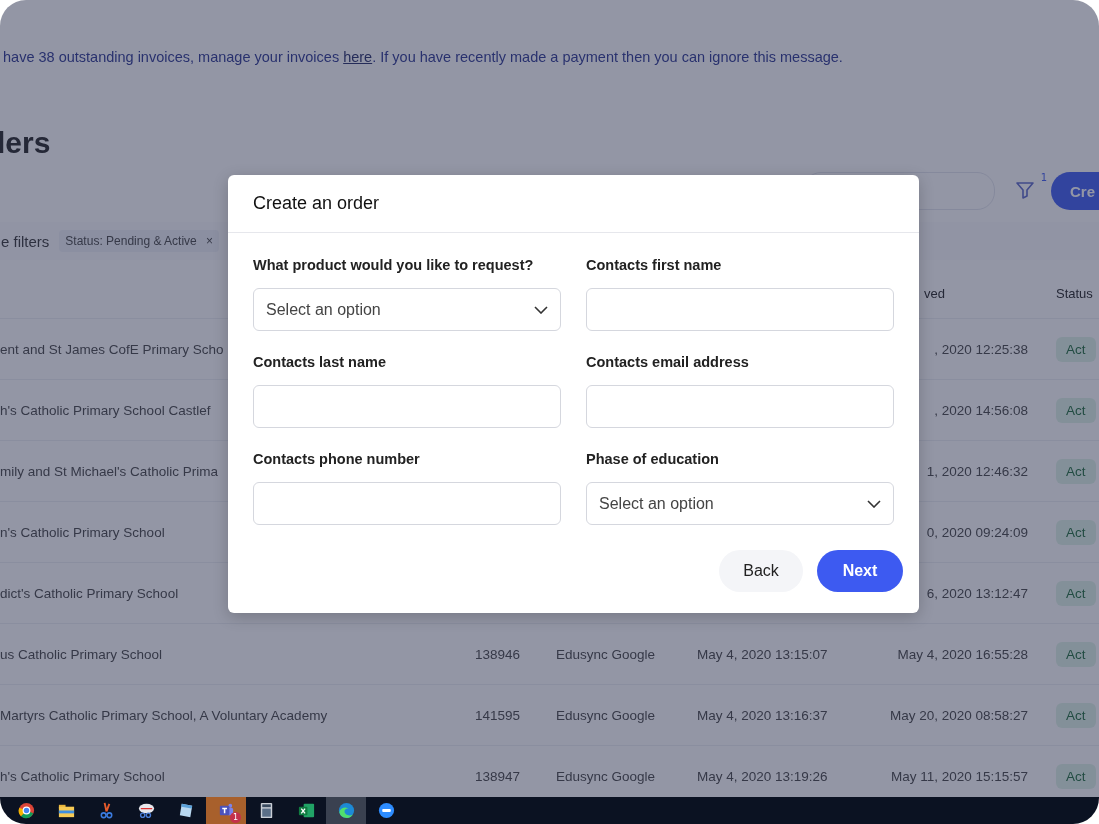 Image resolution: width=1099 pixels, height=824 pixels. Describe the element at coordinates (337, 459) in the screenshot. I see `field-label: Contacts phone number` at that location.